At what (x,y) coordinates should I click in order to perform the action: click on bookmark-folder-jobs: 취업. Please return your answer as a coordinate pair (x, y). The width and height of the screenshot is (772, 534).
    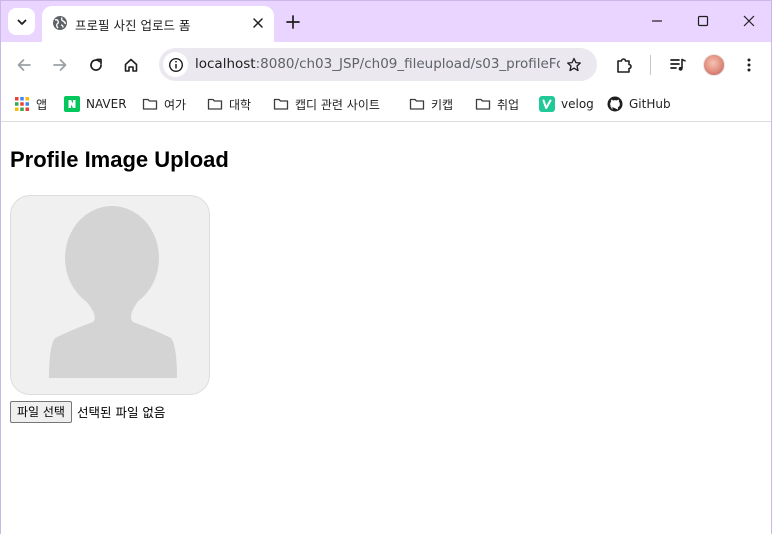
    Looking at the image, I should click on (497, 104).